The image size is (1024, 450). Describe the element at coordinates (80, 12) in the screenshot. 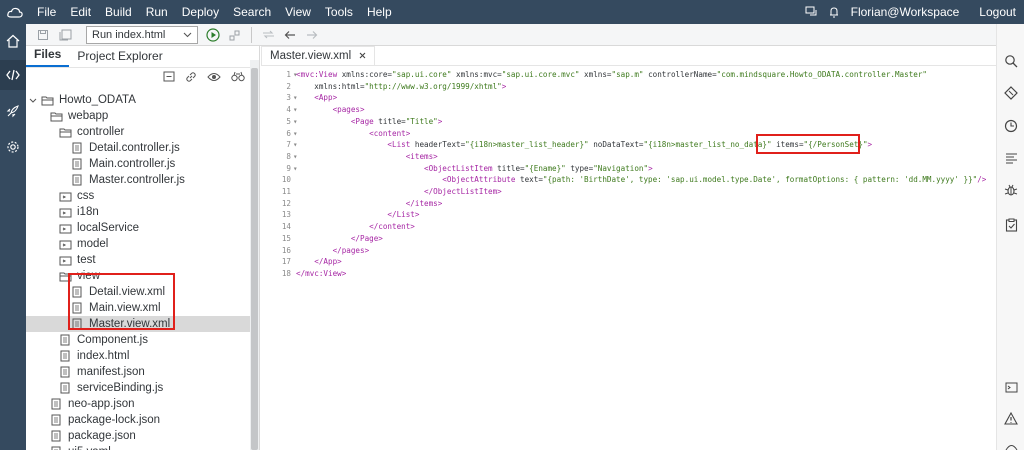

I see `menu-edit: Edit` at that location.